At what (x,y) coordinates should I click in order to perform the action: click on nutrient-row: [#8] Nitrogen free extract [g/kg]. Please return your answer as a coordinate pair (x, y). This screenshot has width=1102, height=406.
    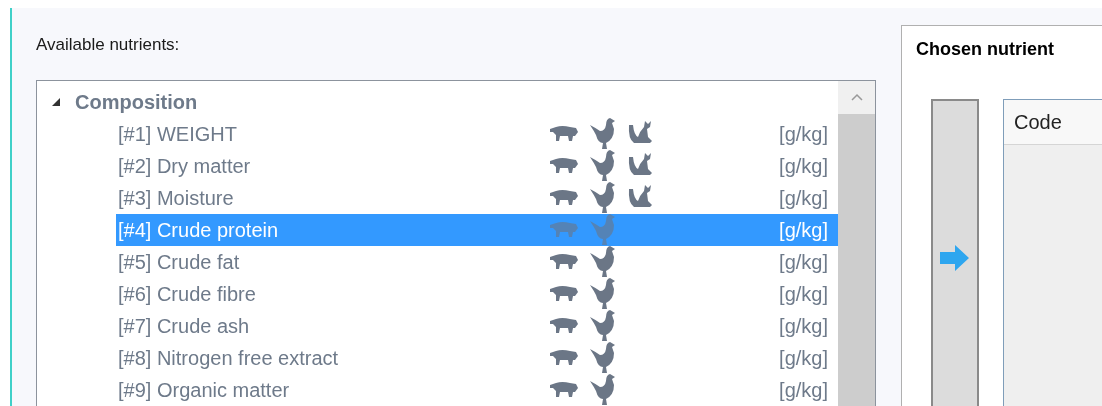
    Looking at the image, I should click on (477, 357).